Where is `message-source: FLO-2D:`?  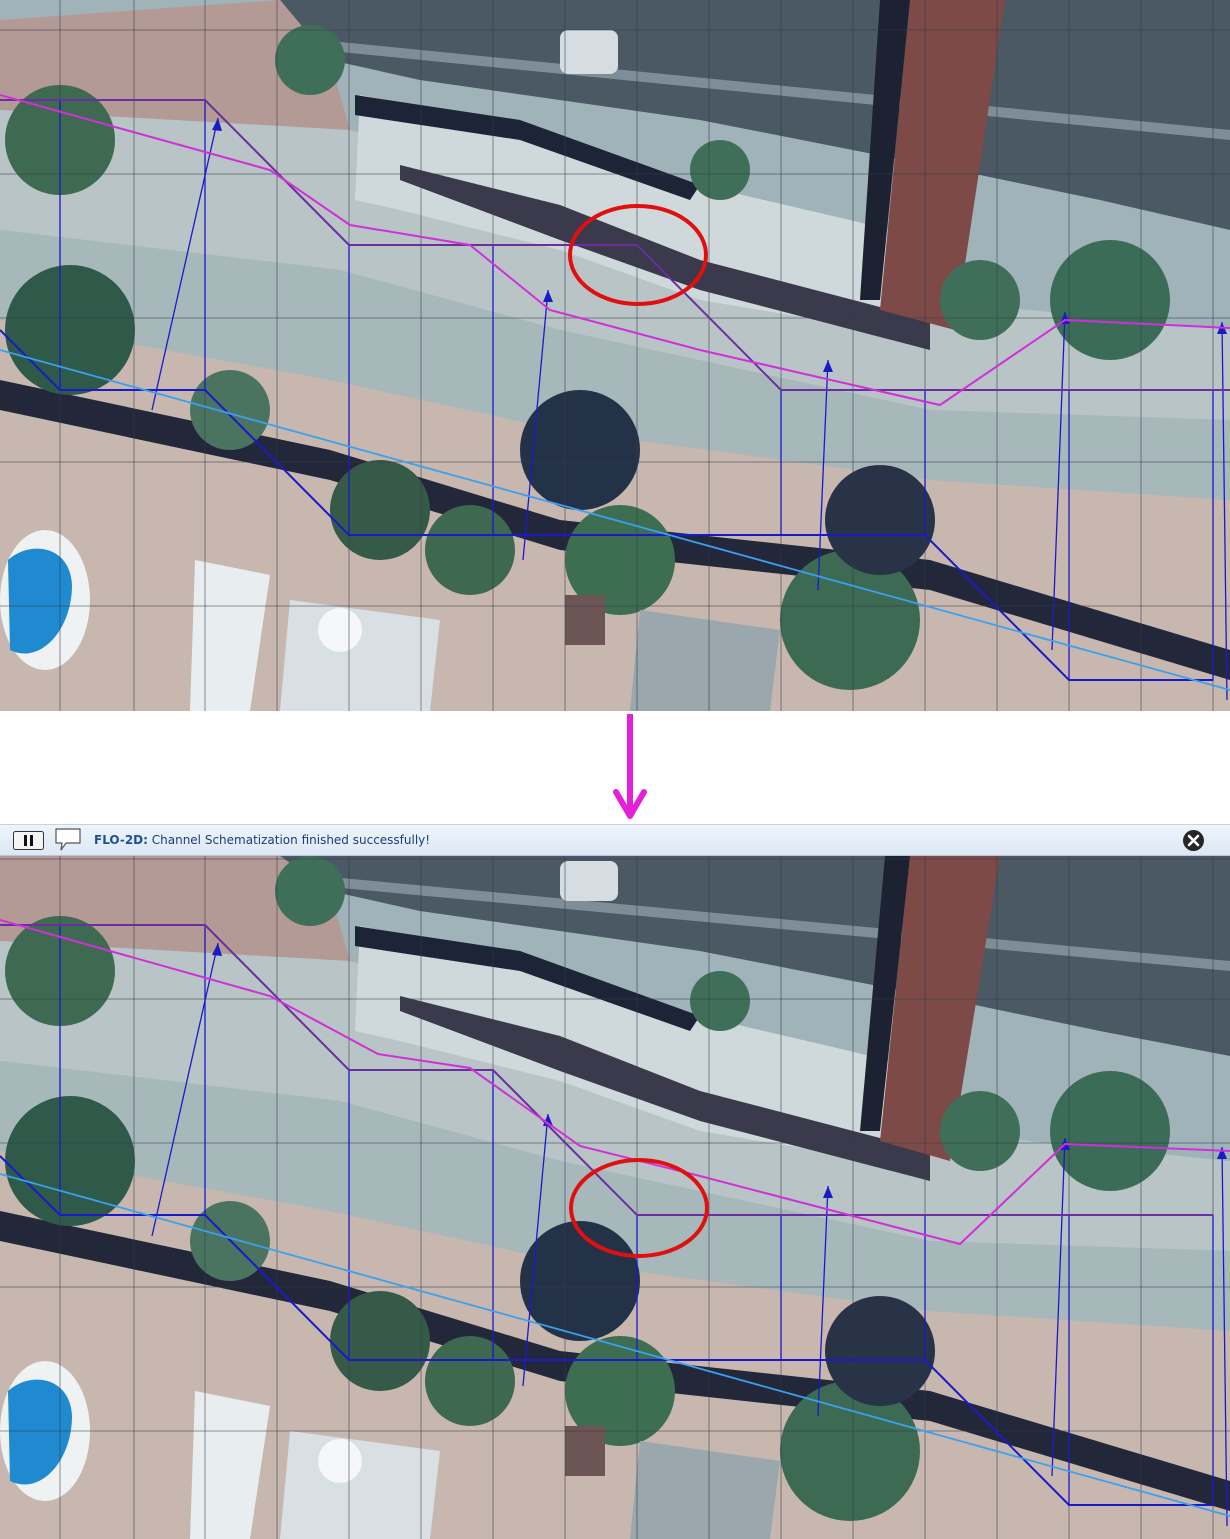
message-source: FLO-2D: is located at coordinates (121, 840).